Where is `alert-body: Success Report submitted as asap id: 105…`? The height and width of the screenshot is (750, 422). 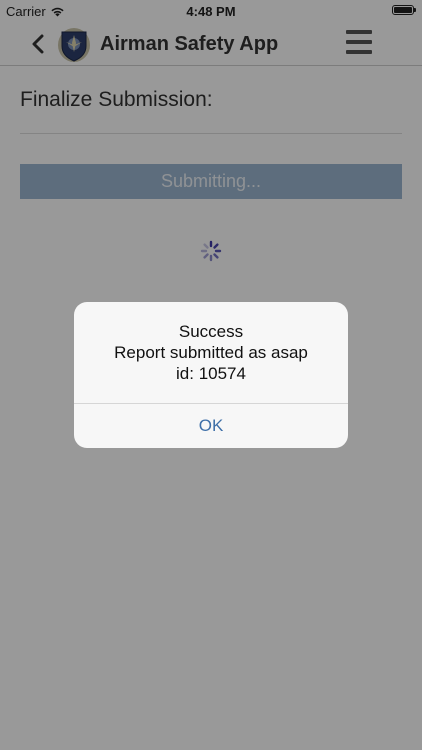
alert-body: Success Report submitted as asap id: 105… is located at coordinates (211, 352).